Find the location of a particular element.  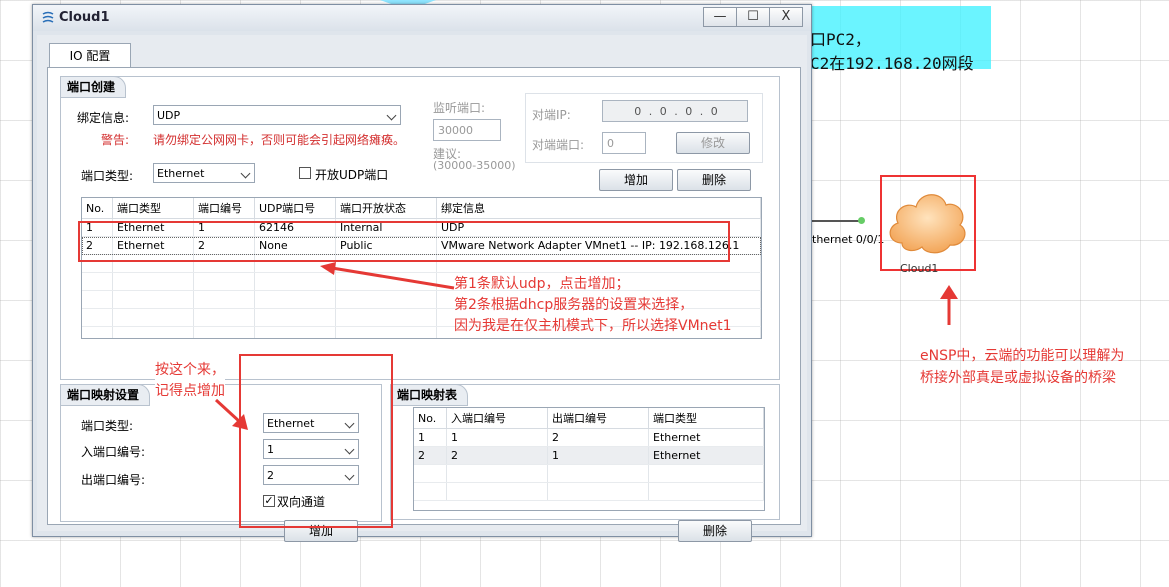

peer-port-label: 对端端口: is located at coordinates (558, 145).